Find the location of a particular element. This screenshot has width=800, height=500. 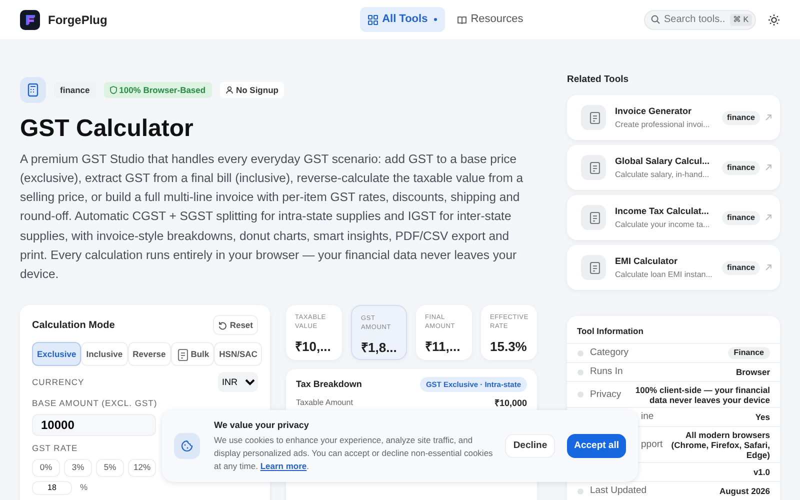

section-title: Tool Information is located at coordinates (610, 331).